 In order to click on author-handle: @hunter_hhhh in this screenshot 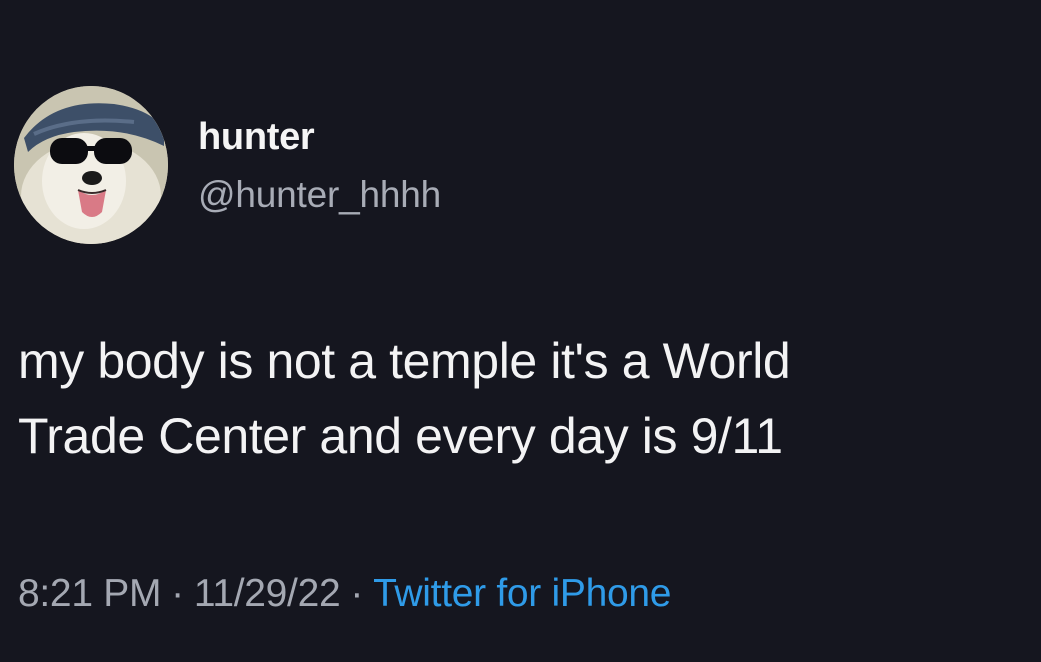, I will do `click(319, 195)`.